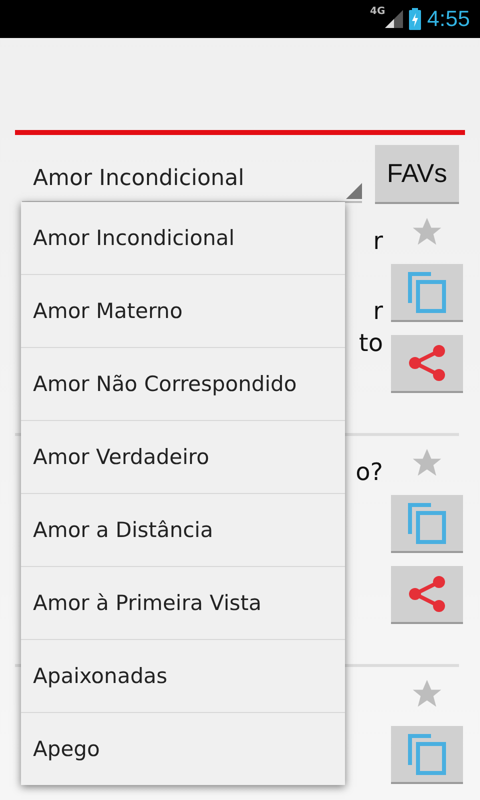 The width and height of the screenshot is (480, 800). What do you see at coordinates (183, 675) in the screenshot?
I see `dropdown-item: Apaixonadas` at bounding box center [183, 675].